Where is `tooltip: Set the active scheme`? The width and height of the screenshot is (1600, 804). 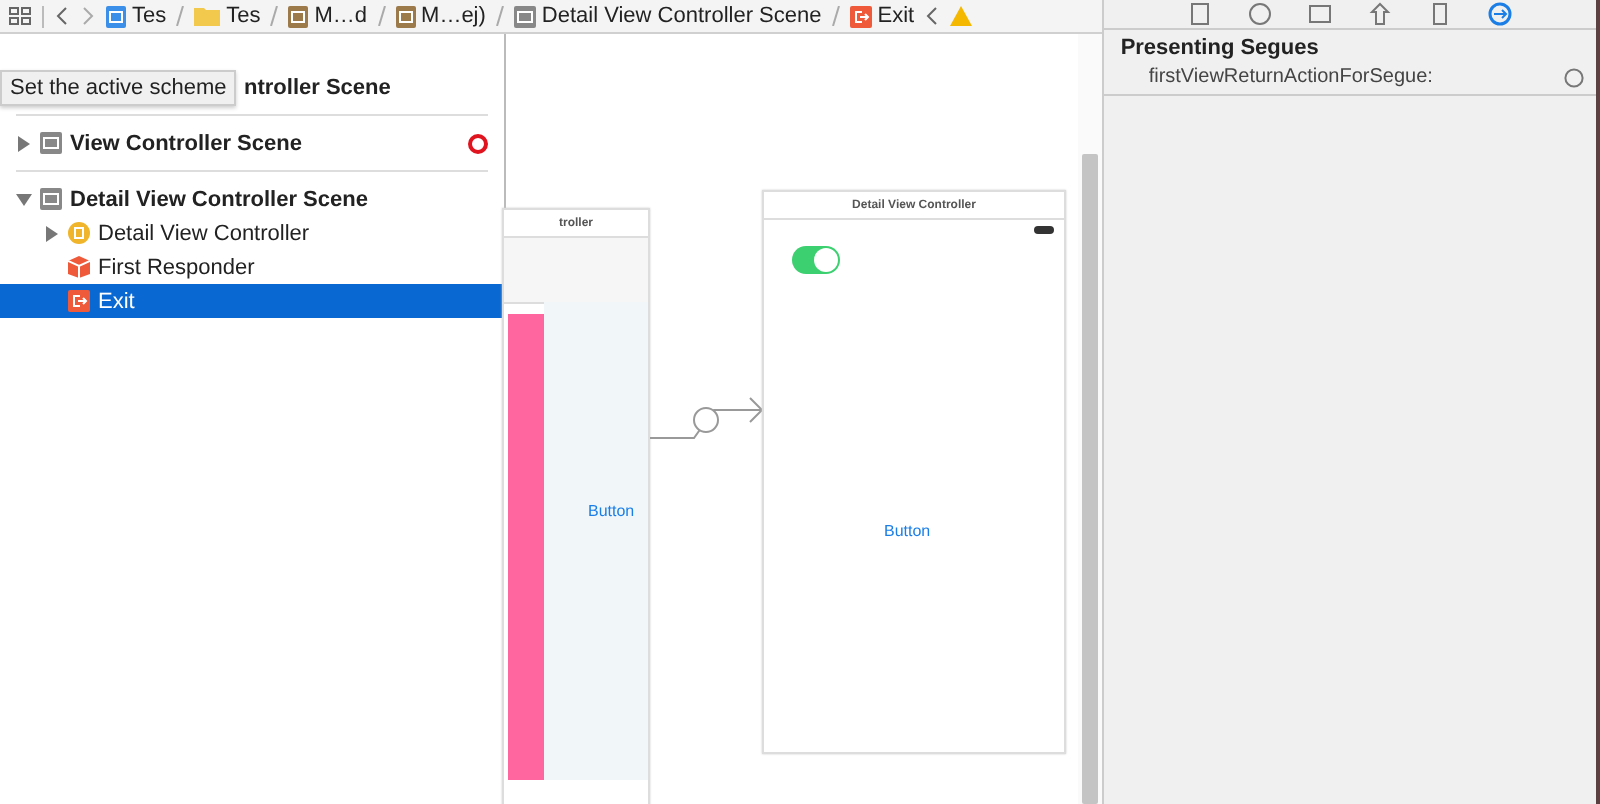 tooltip: Set the active scheme is located at coordinates (118, 88).